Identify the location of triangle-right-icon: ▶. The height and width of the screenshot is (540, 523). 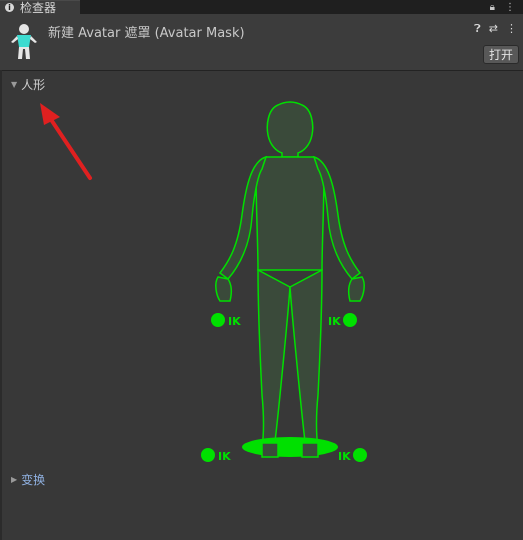
(14, 479).